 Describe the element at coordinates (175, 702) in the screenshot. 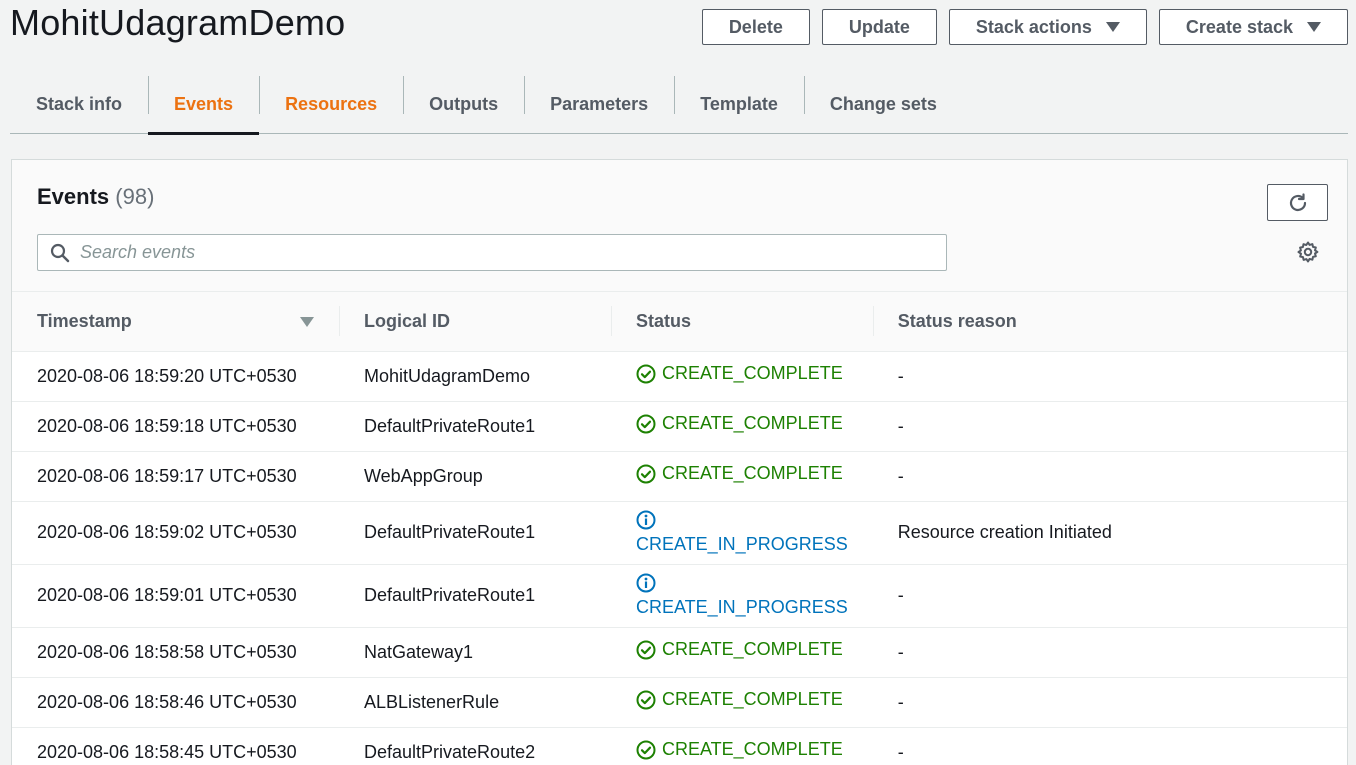

I see `cell-timestamp: 2020-08-06 18:58:46 UTC+0530` at that location.